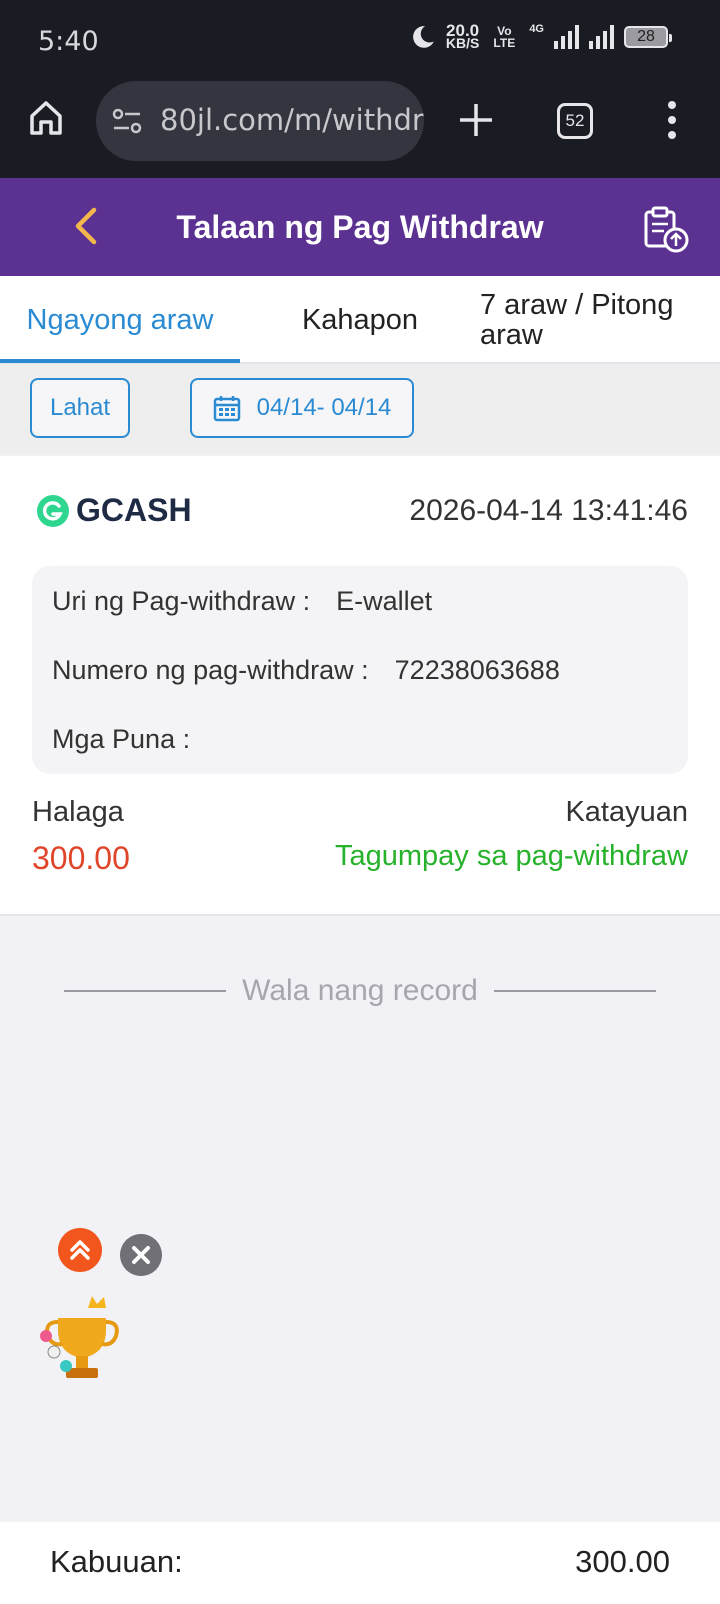 This screenshot has height=1604, width=720. I want to click on gcash-brand: GCASH, so click(114, 510).